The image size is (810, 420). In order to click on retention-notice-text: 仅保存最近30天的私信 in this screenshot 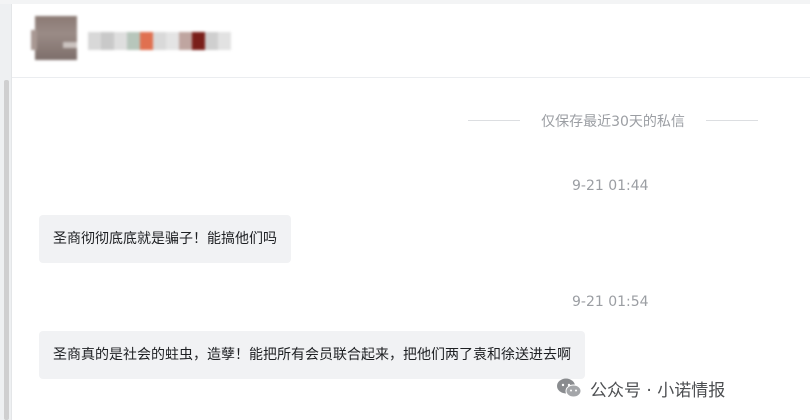, I will do `click(613, 122)`.